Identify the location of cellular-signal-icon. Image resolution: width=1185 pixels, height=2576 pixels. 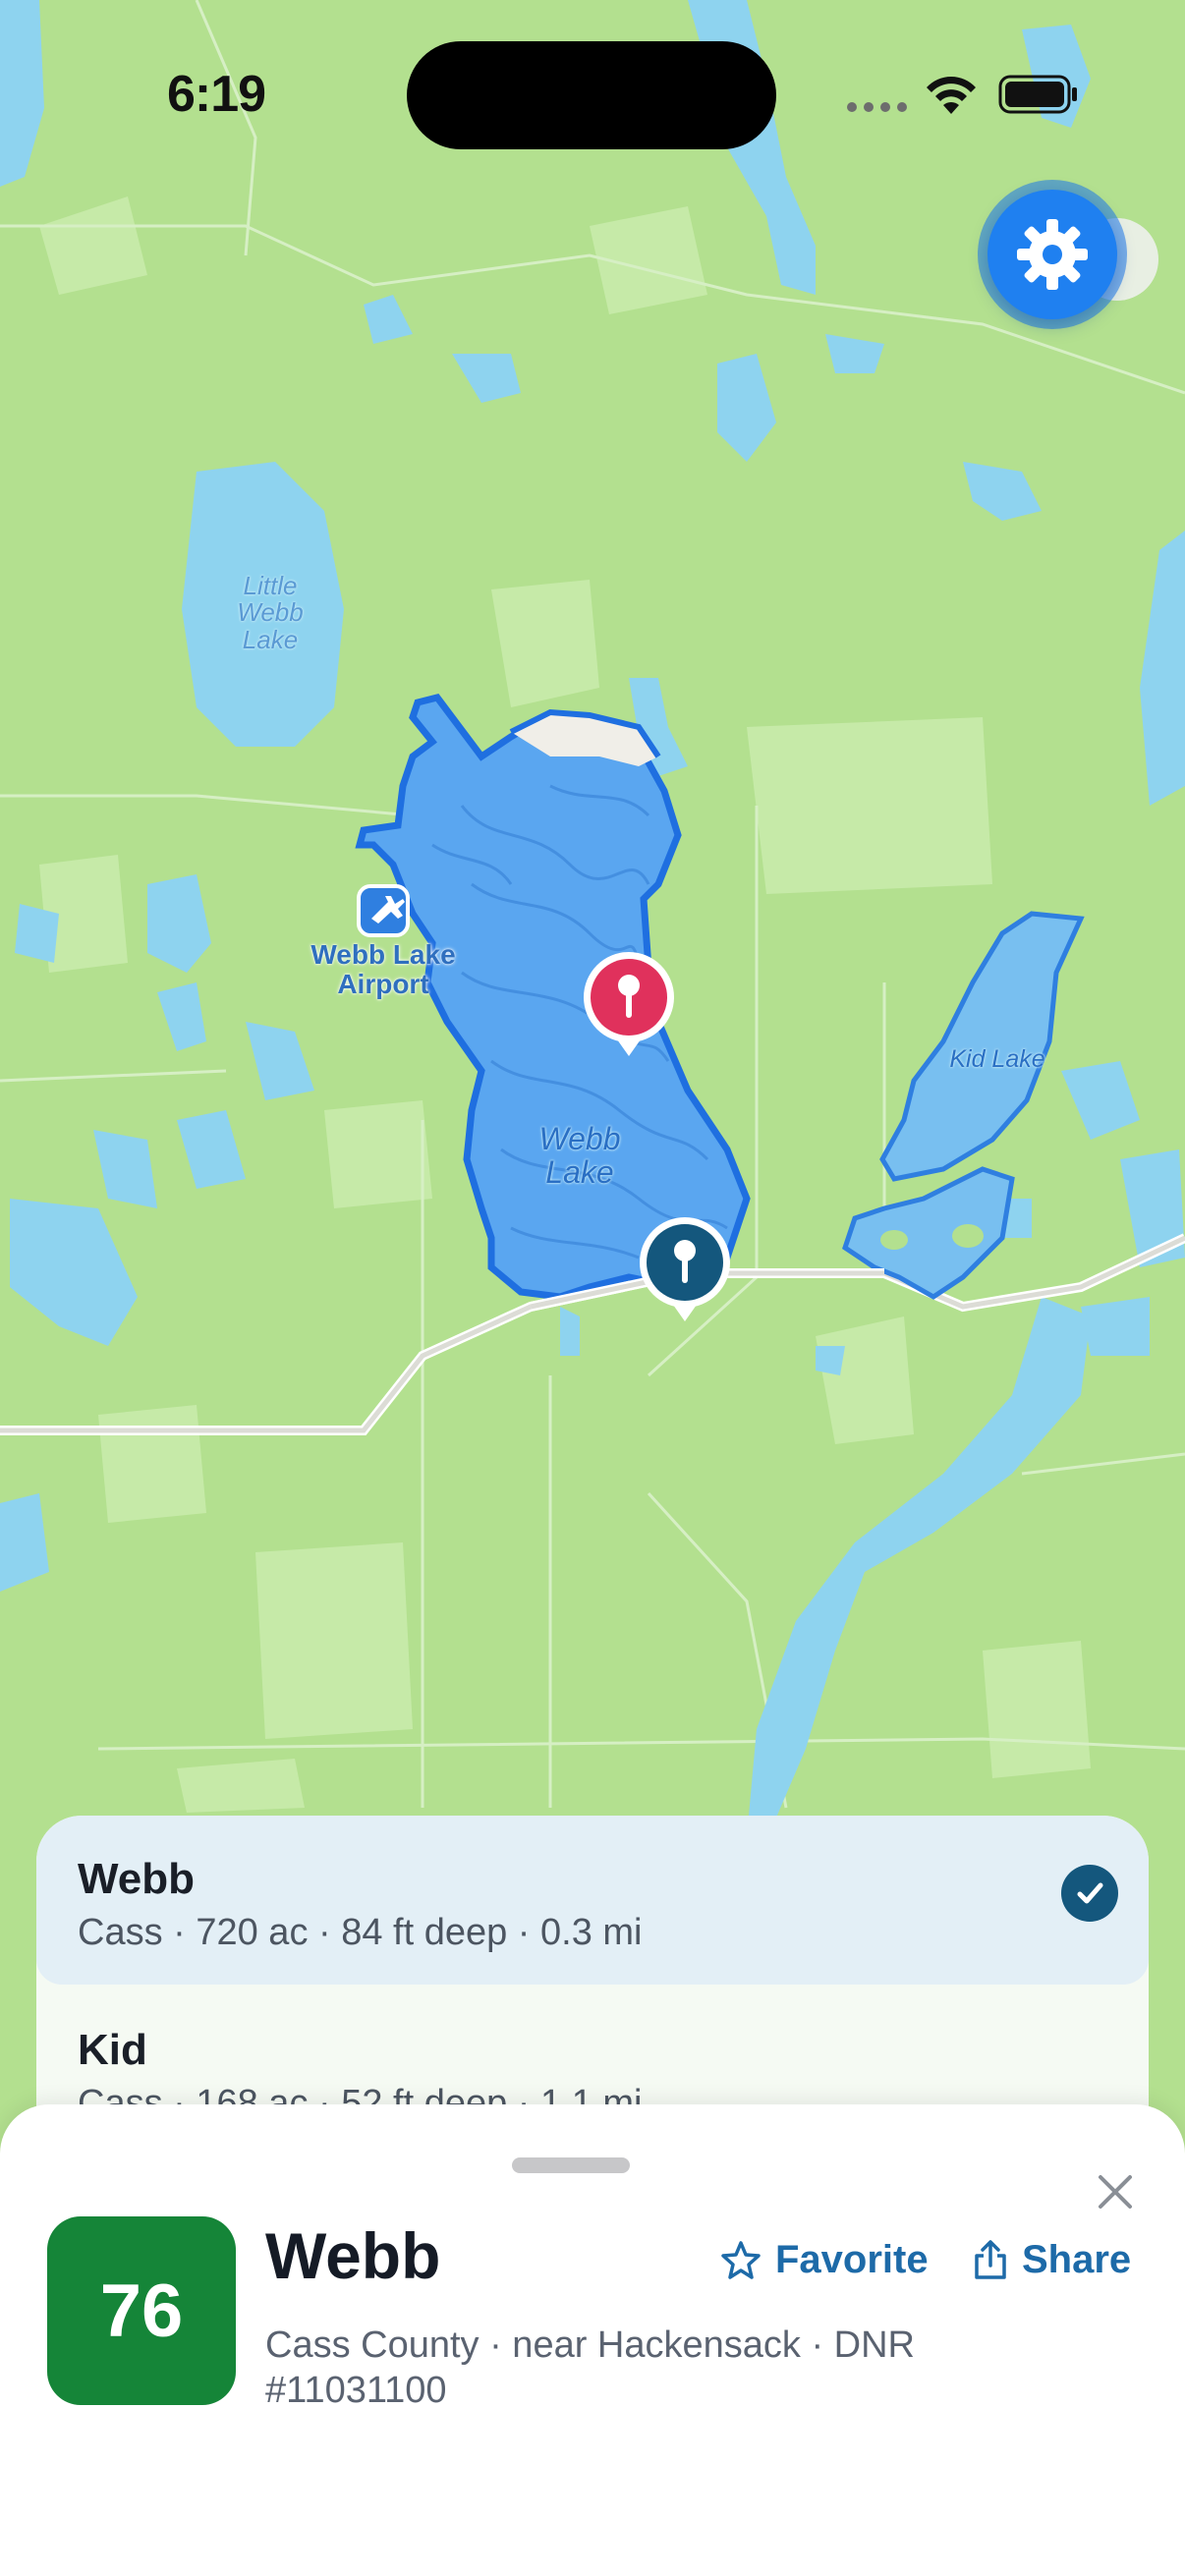
(878, 108).